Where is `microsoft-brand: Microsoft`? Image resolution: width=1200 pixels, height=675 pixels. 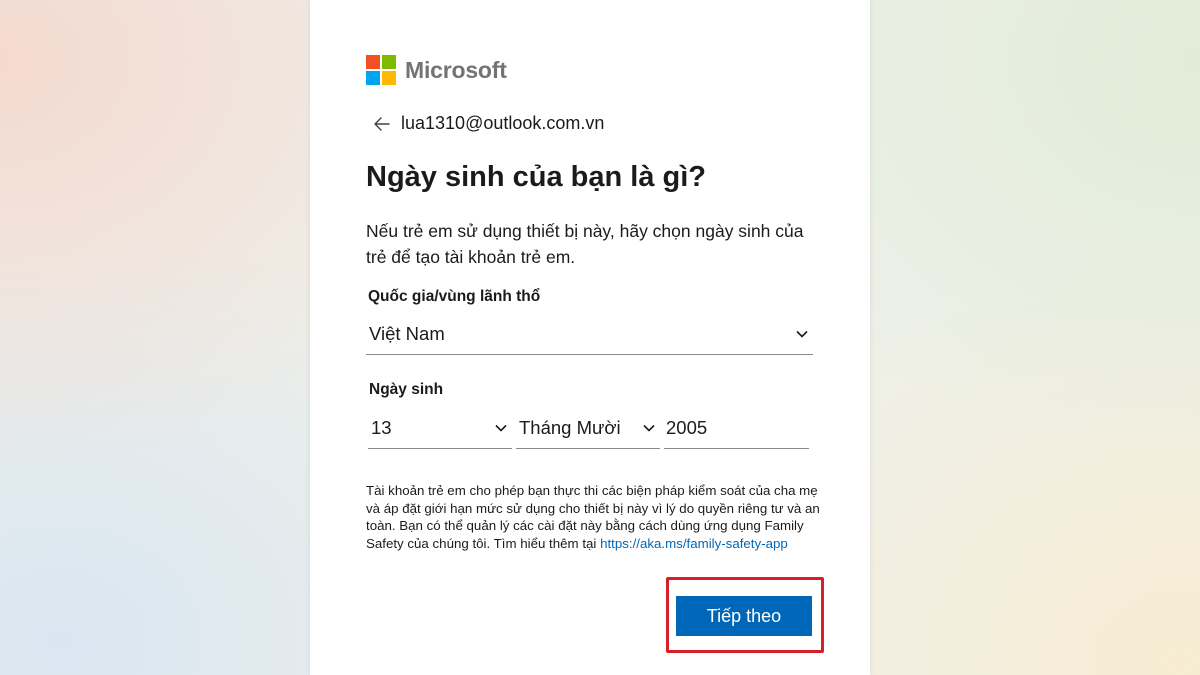 microsoft-brand: Microsoft is located at coordinates (436, 70).